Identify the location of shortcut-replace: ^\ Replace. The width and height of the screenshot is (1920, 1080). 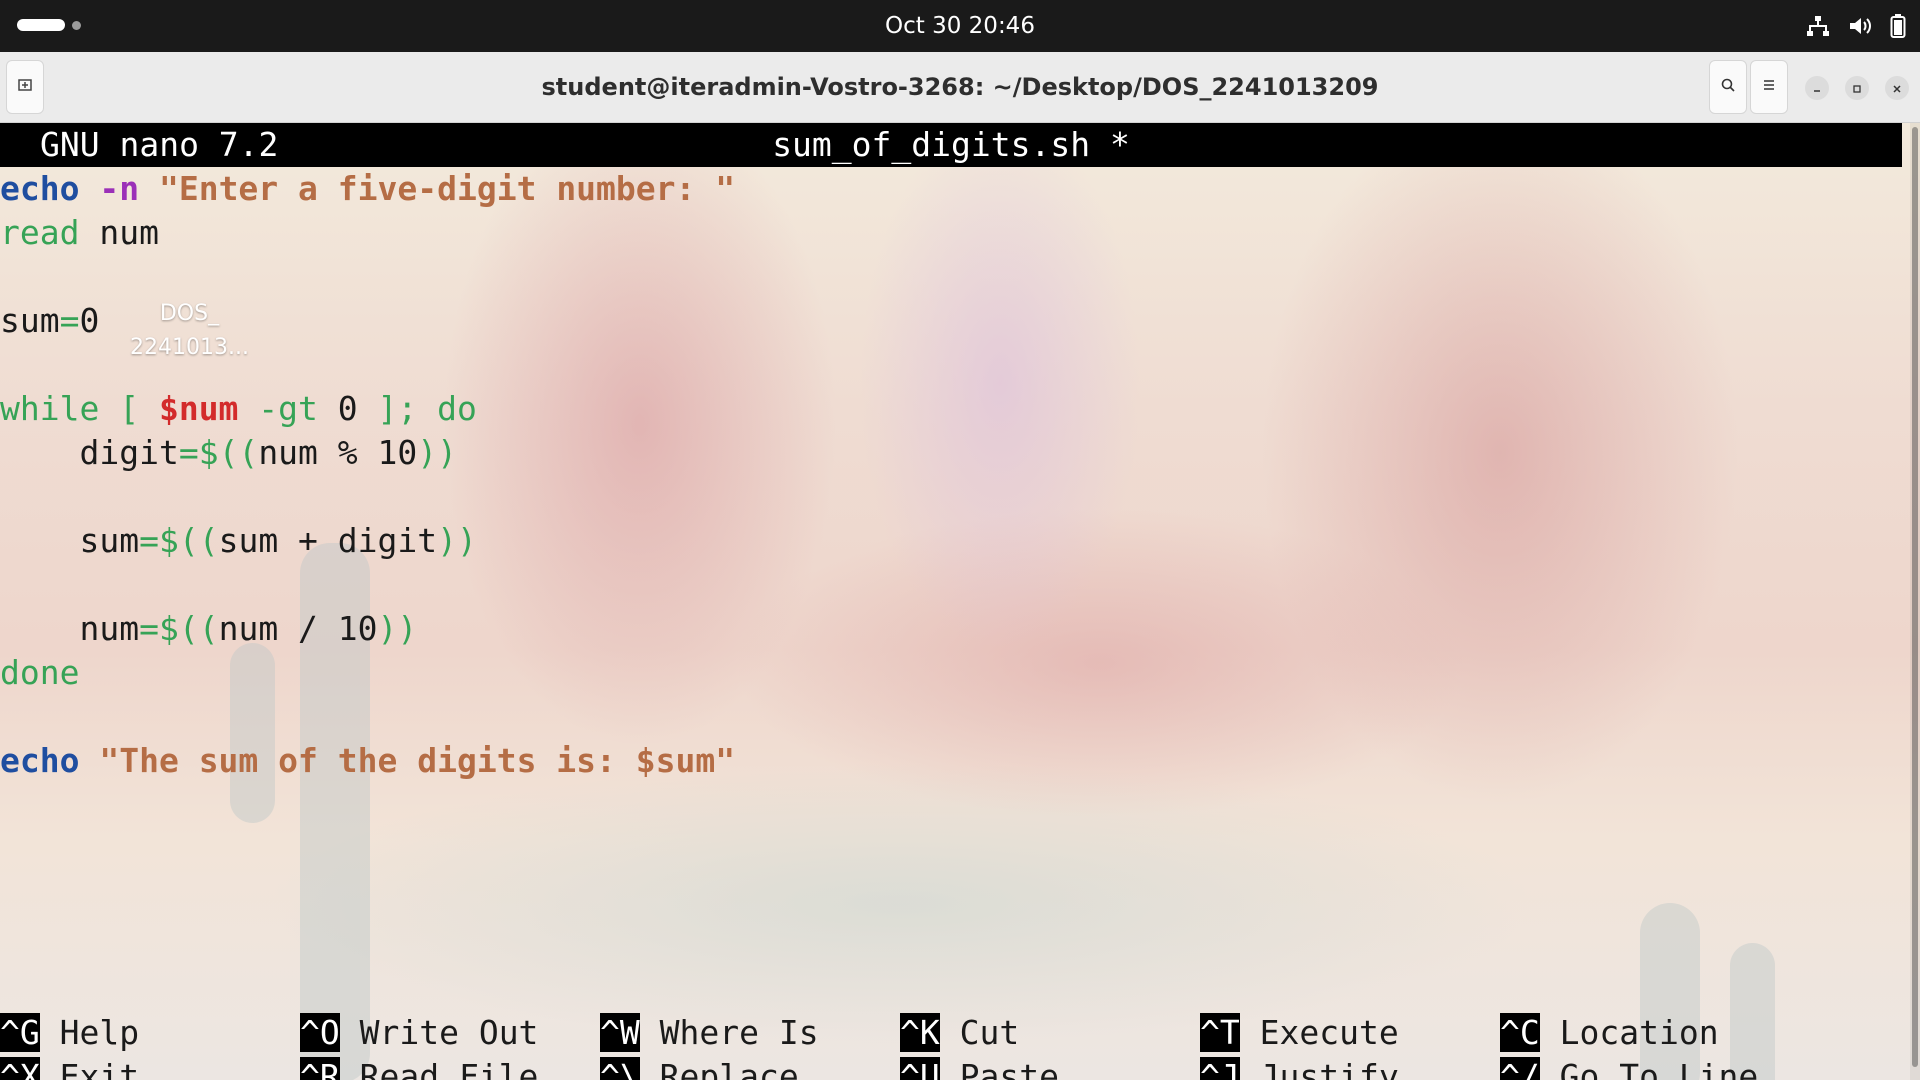
(699, 1067).